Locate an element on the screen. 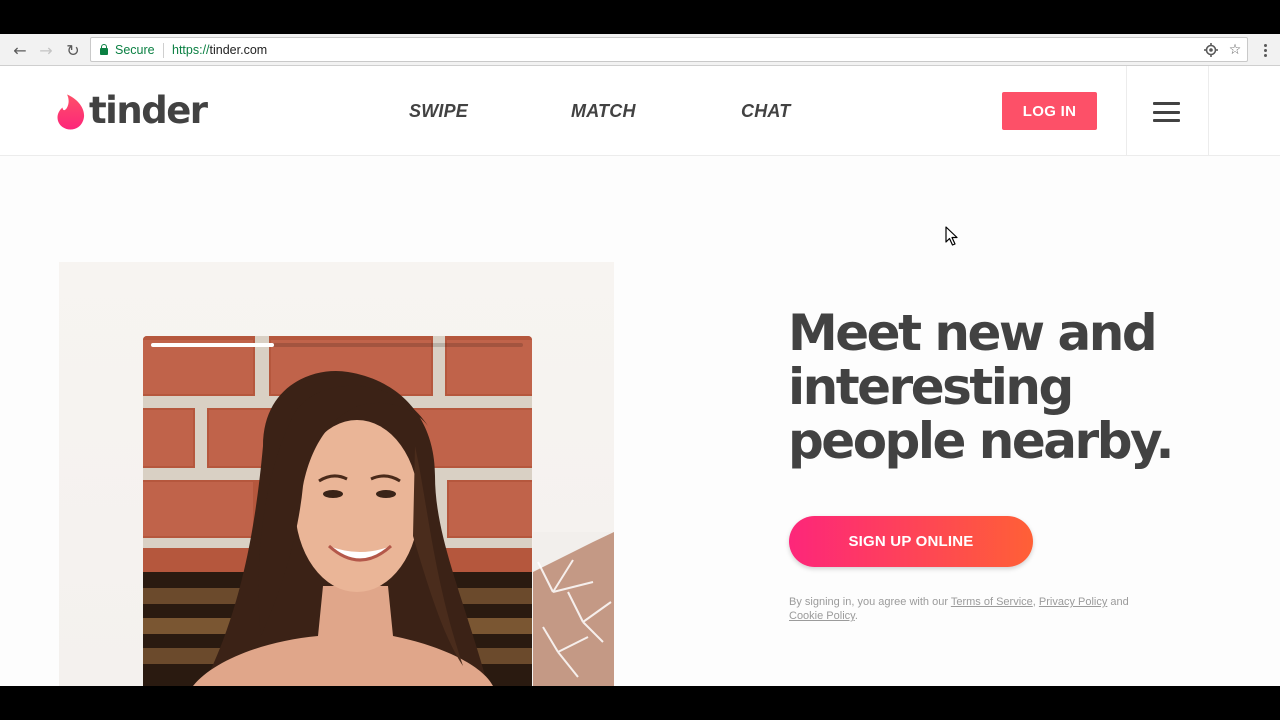 The width and height of the screenshot is (1280, 720). browser-toolbar: ← → ↻ Secure https://tinder.com ☆ is located at coordinates (640, 50).